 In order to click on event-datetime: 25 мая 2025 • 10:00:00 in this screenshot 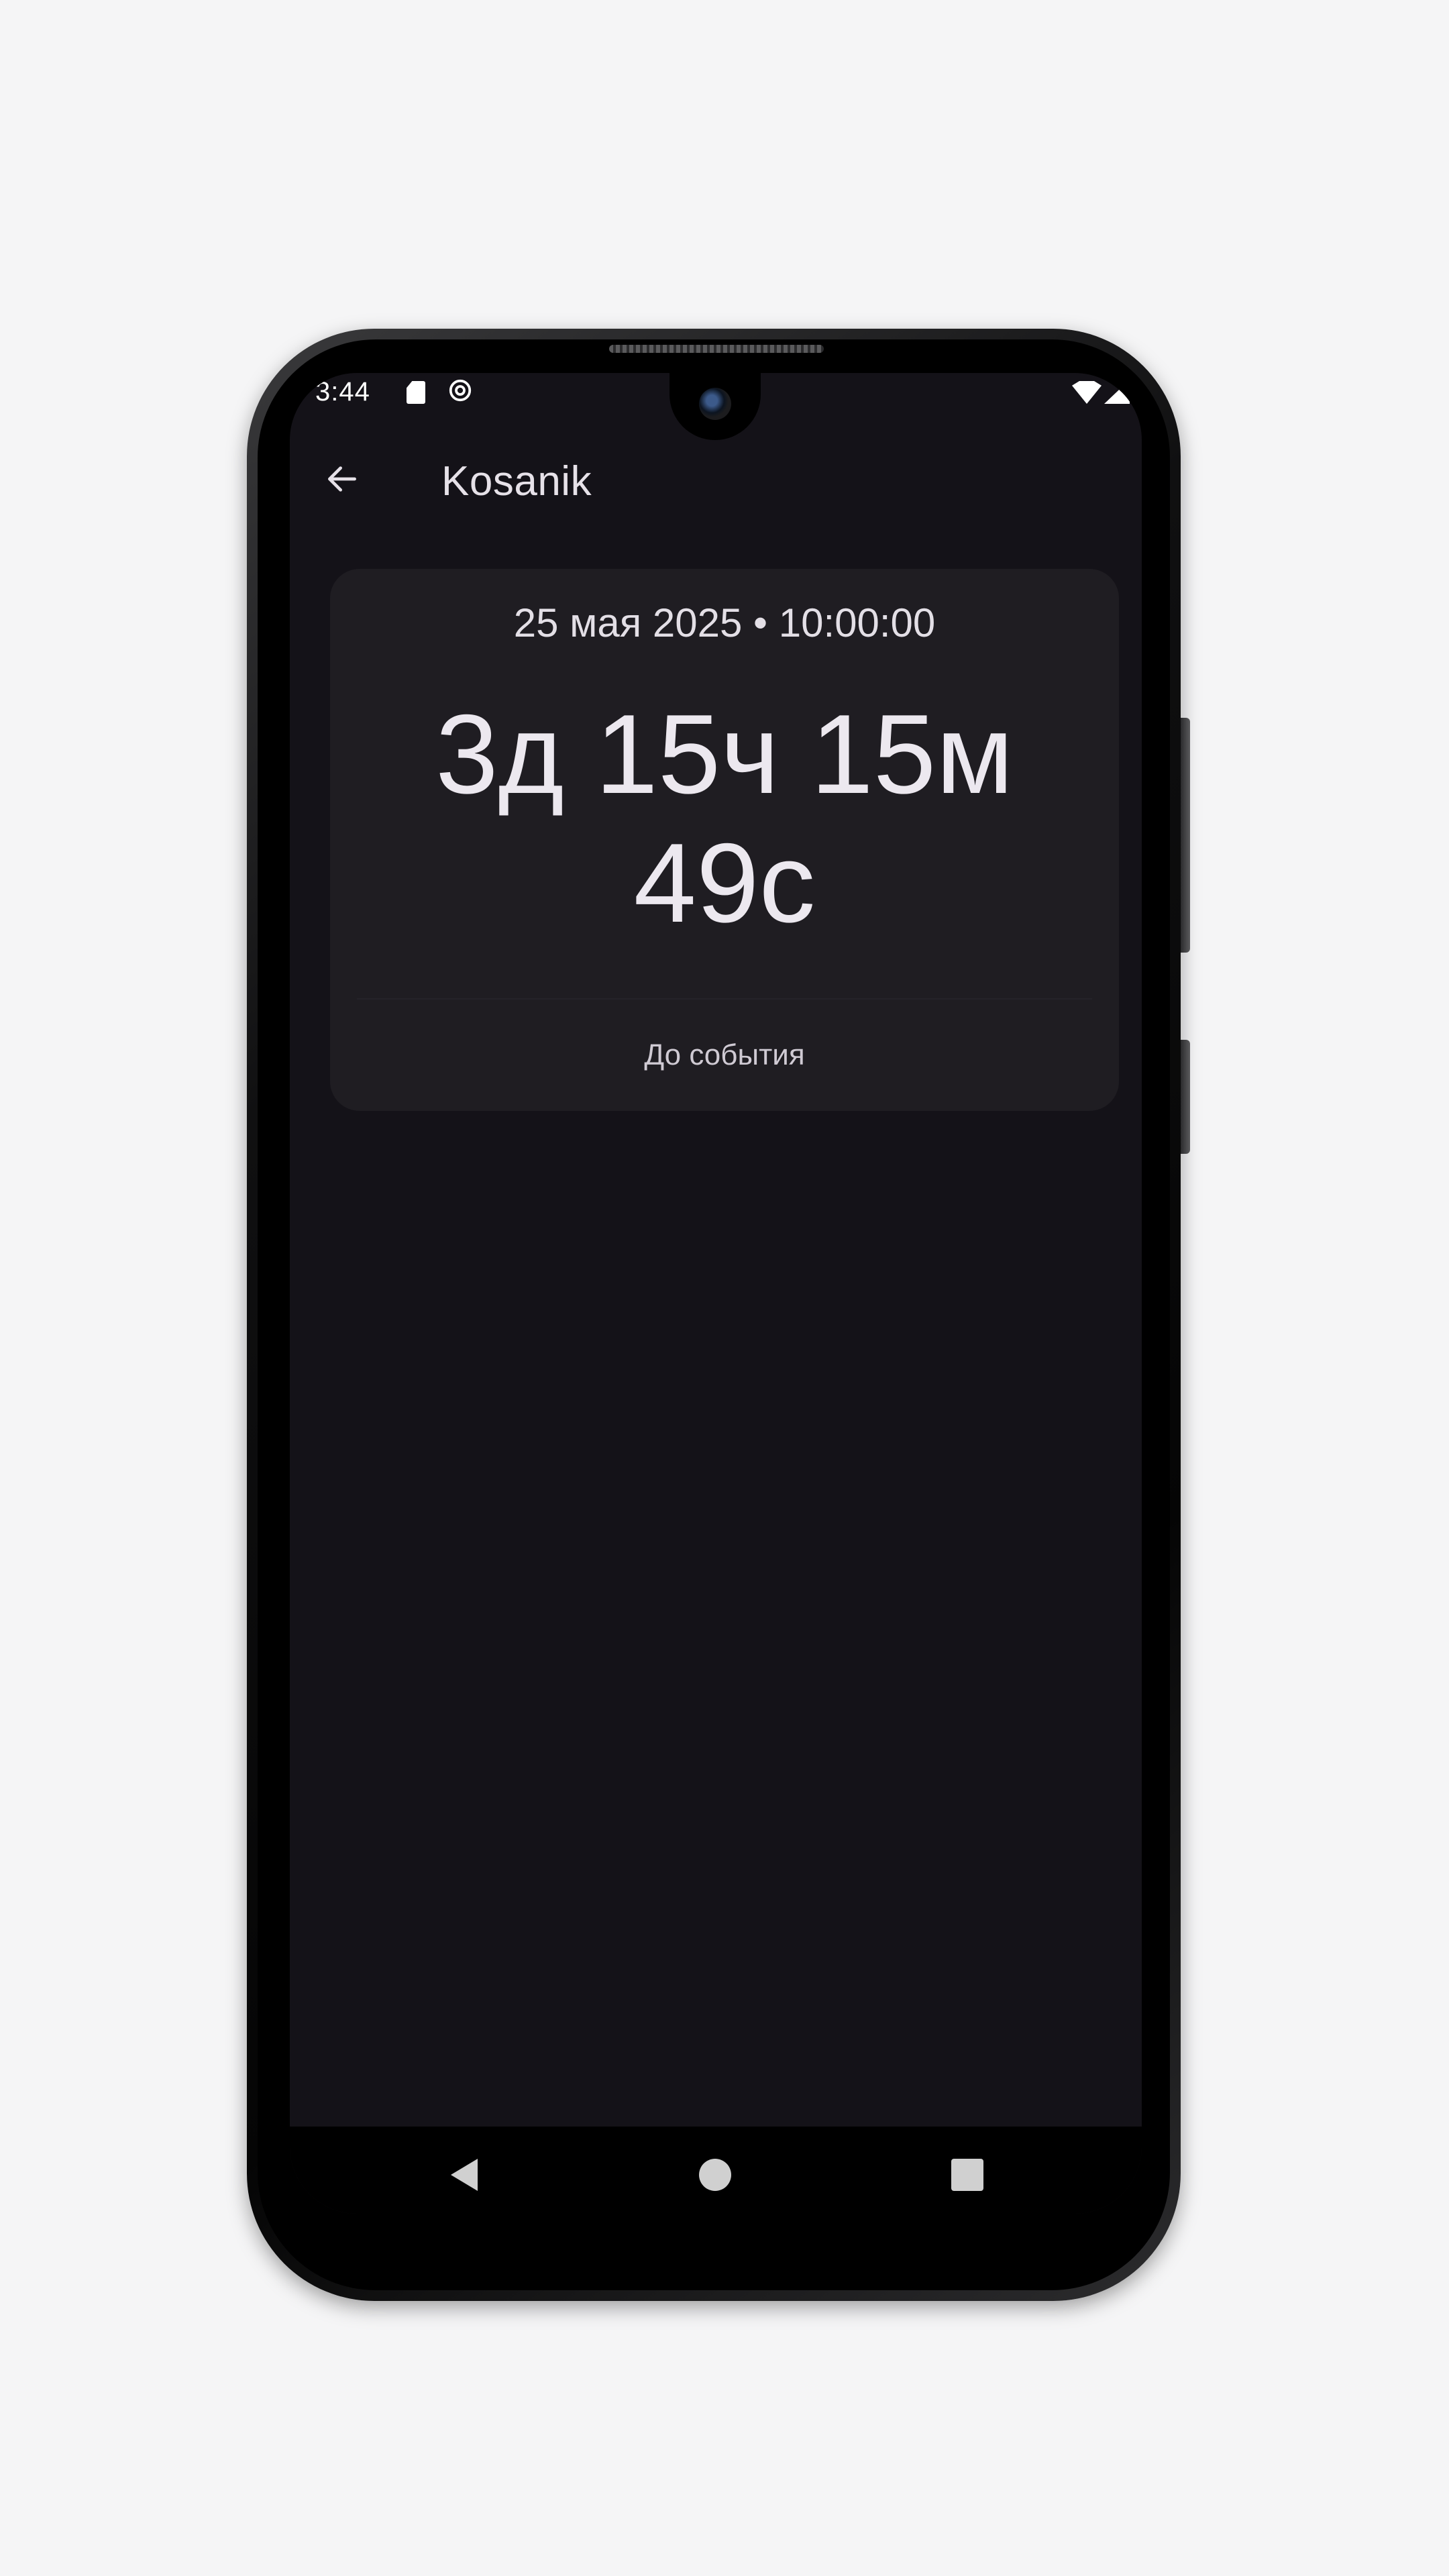, I will do `click(724, 622)`.